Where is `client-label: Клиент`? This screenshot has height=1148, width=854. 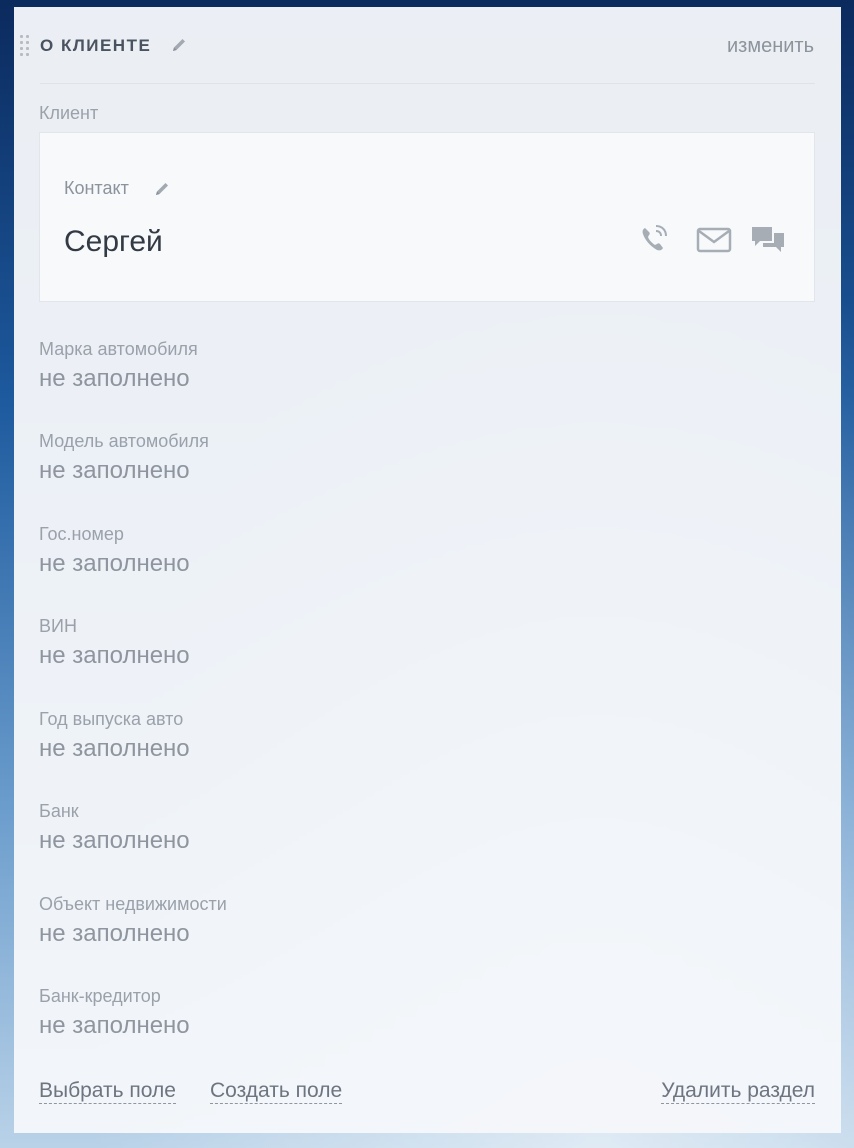 client-label: Клиент is located at coordinates (69, 113).